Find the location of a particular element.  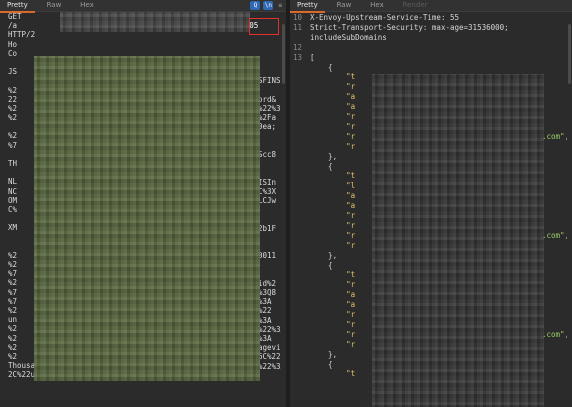

request-line-fragment: %22%3 is located at coordinates (269, 108).